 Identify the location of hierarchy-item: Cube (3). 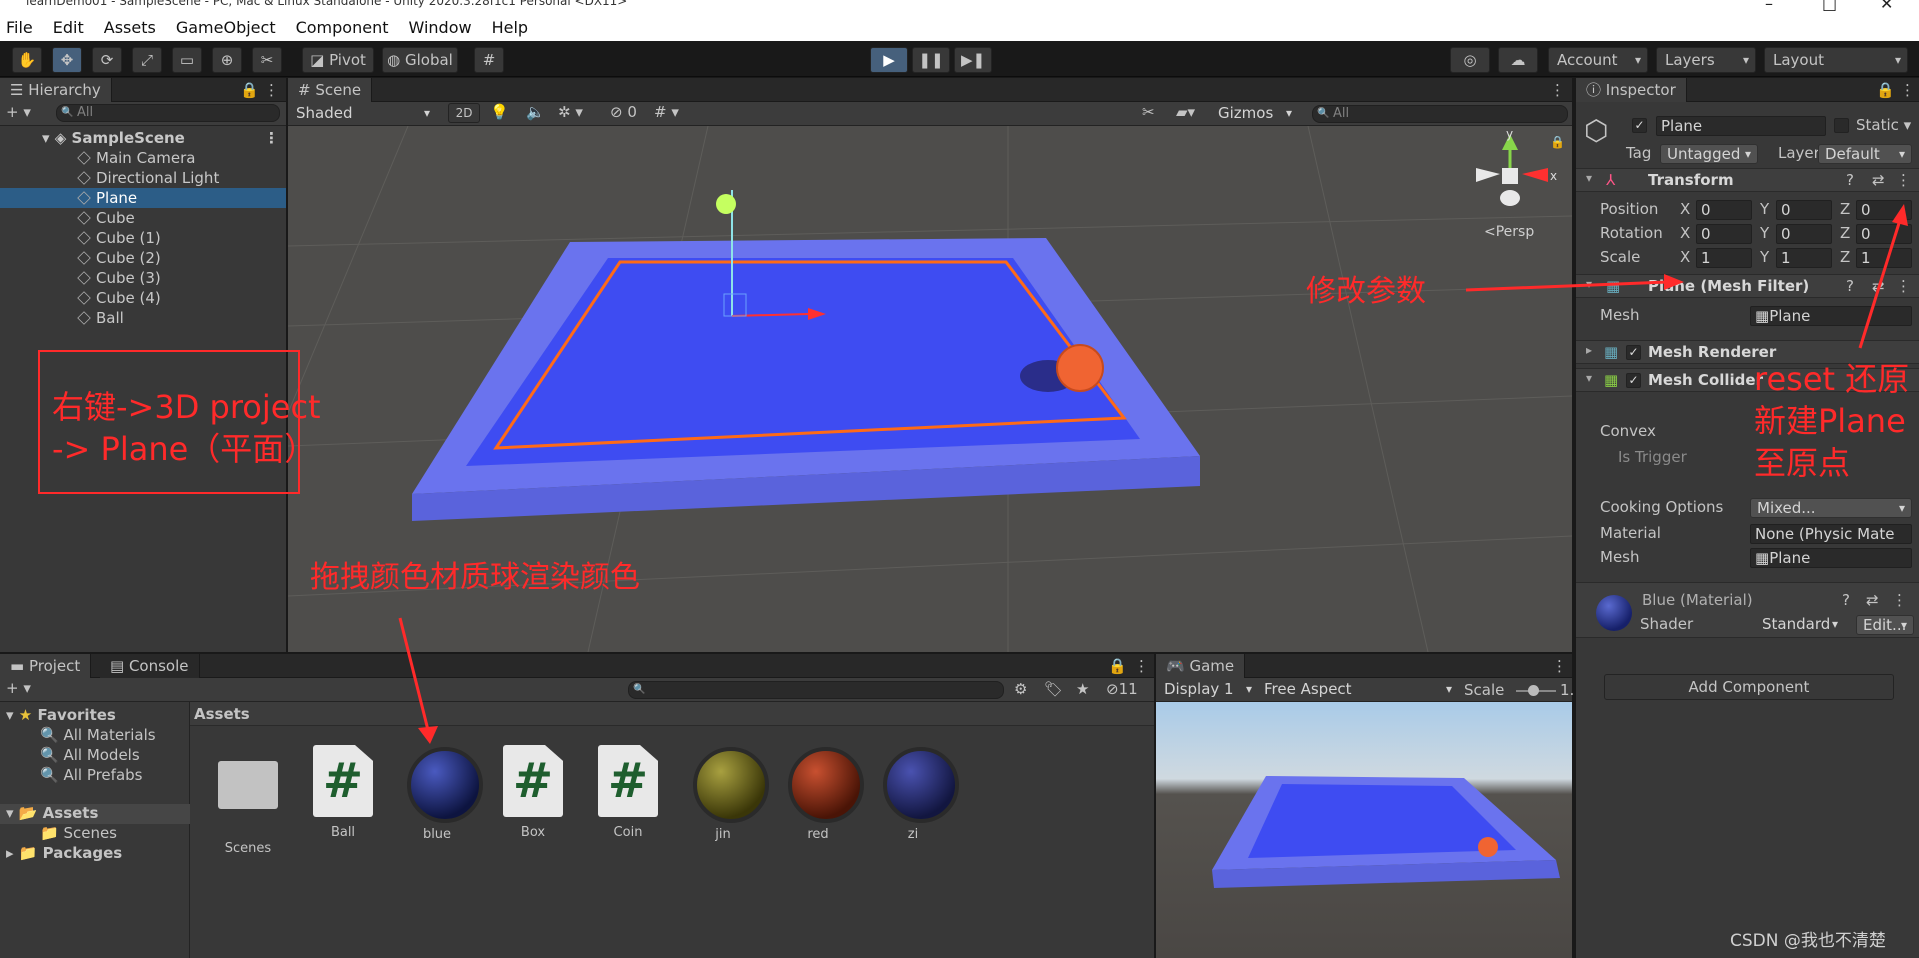
(143, 278).